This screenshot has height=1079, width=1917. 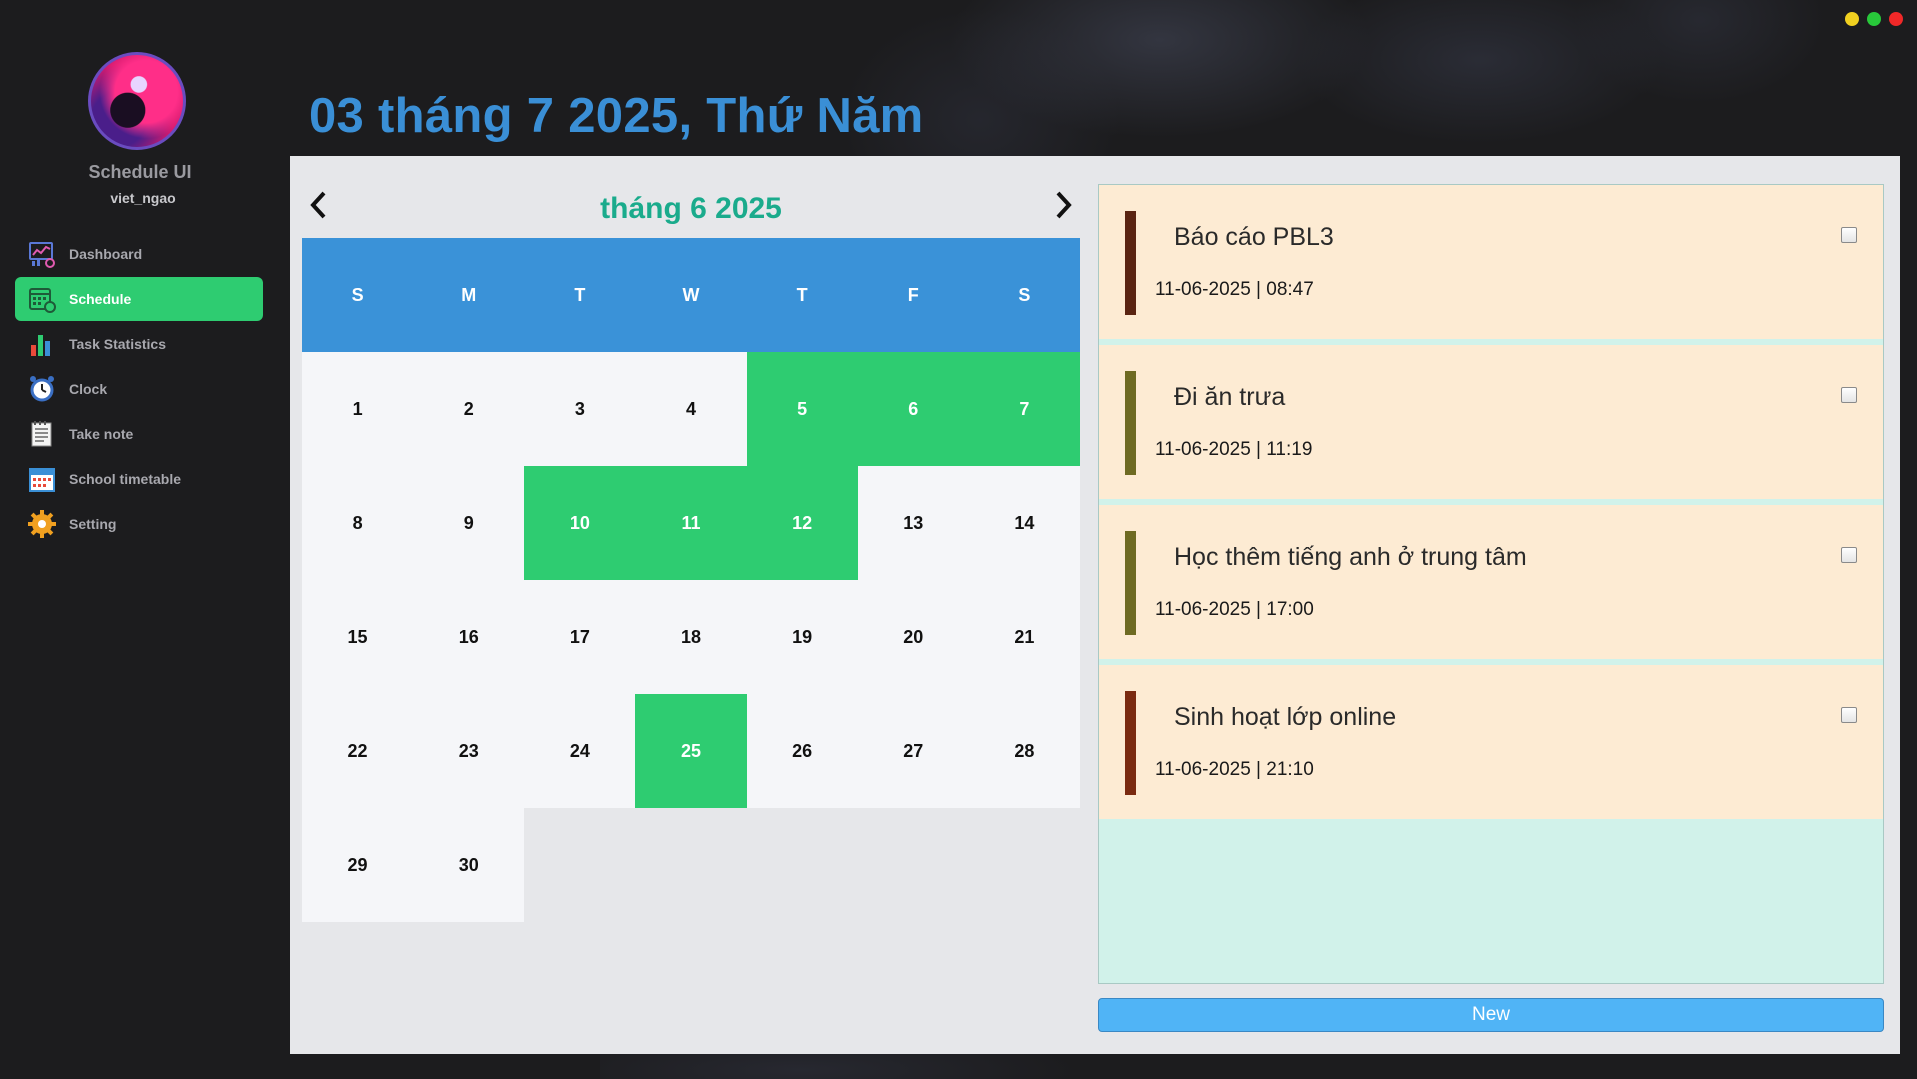 What do you see at coordinates (137, 101) in the screenshot?
I see `avatar` at bounding box center [137, 101].